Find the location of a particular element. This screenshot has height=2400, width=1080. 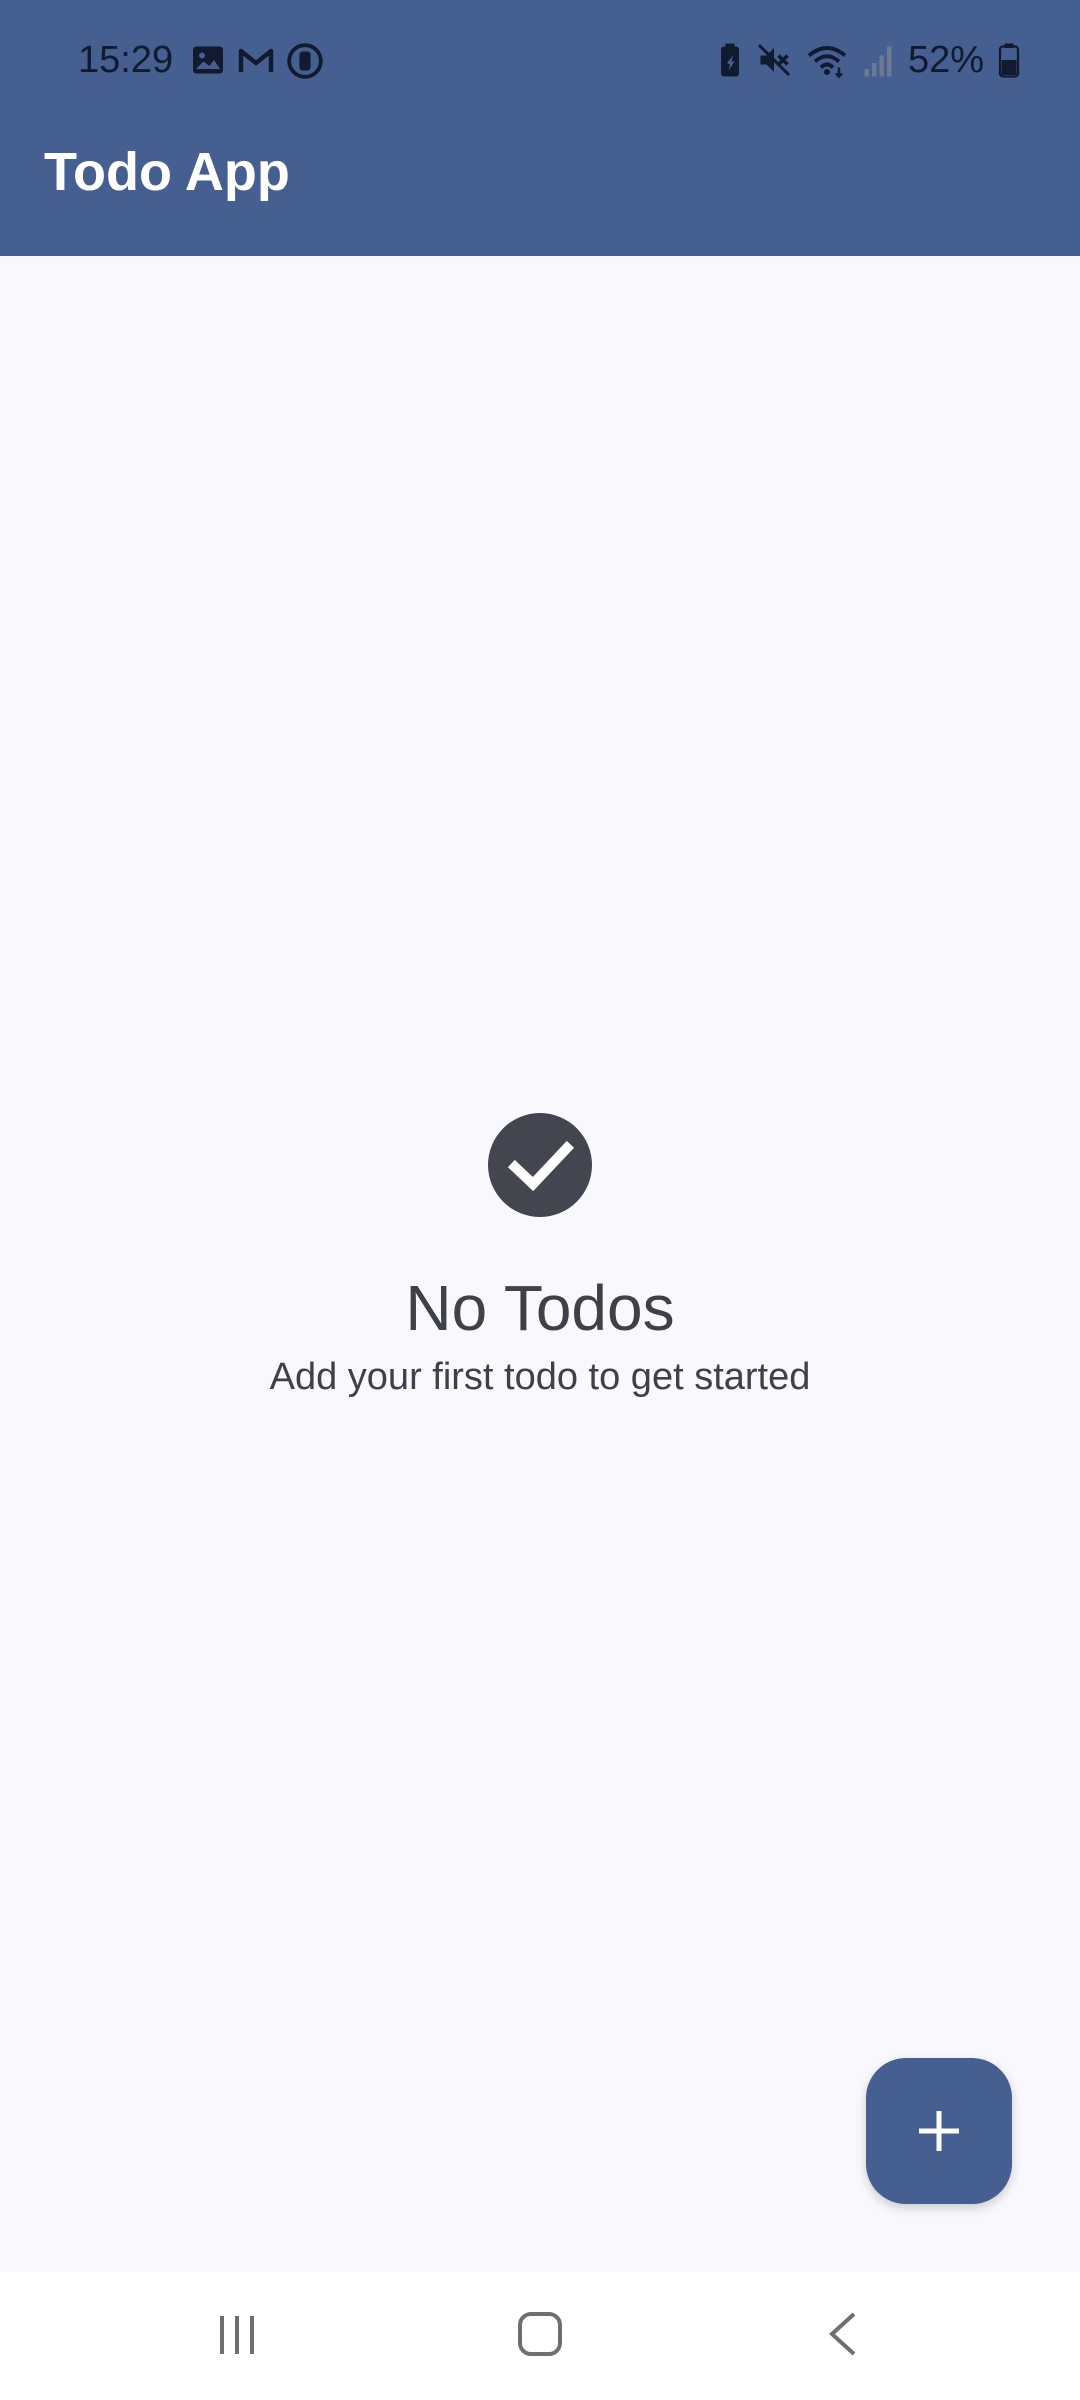

image-icon is located at coordinates (208, 60).